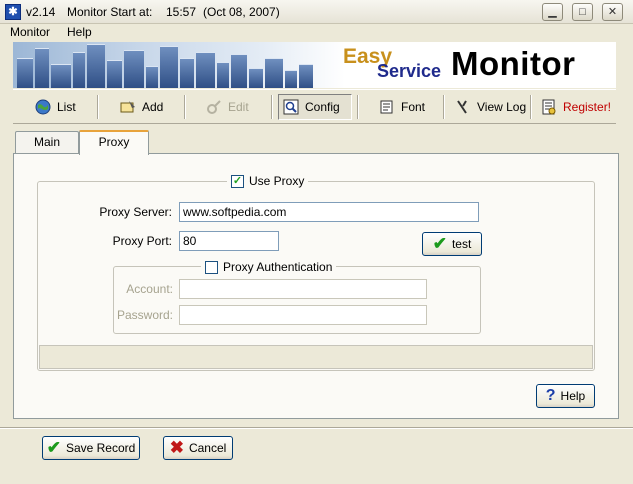  Describe the element at coordinates (100, 448) in the screenshot. I see `save-record-label: Save Record` at that location.